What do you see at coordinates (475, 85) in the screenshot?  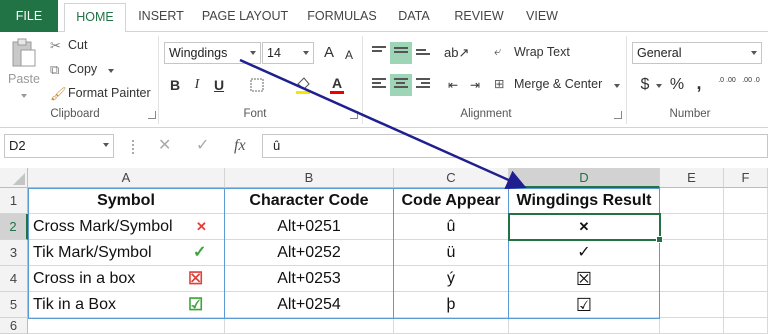 I see `increase-indent-button: ⇥` at bounding box center [475, 85].